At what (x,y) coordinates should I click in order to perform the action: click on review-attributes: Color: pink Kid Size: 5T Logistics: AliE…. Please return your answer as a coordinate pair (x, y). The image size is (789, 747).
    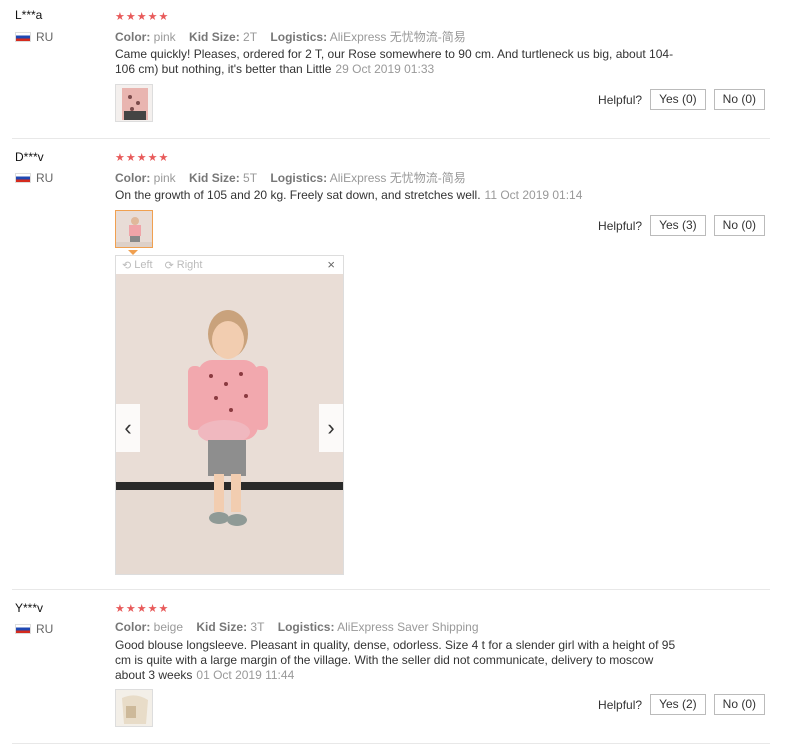
    Looking at the image, I should click on (290, 178).